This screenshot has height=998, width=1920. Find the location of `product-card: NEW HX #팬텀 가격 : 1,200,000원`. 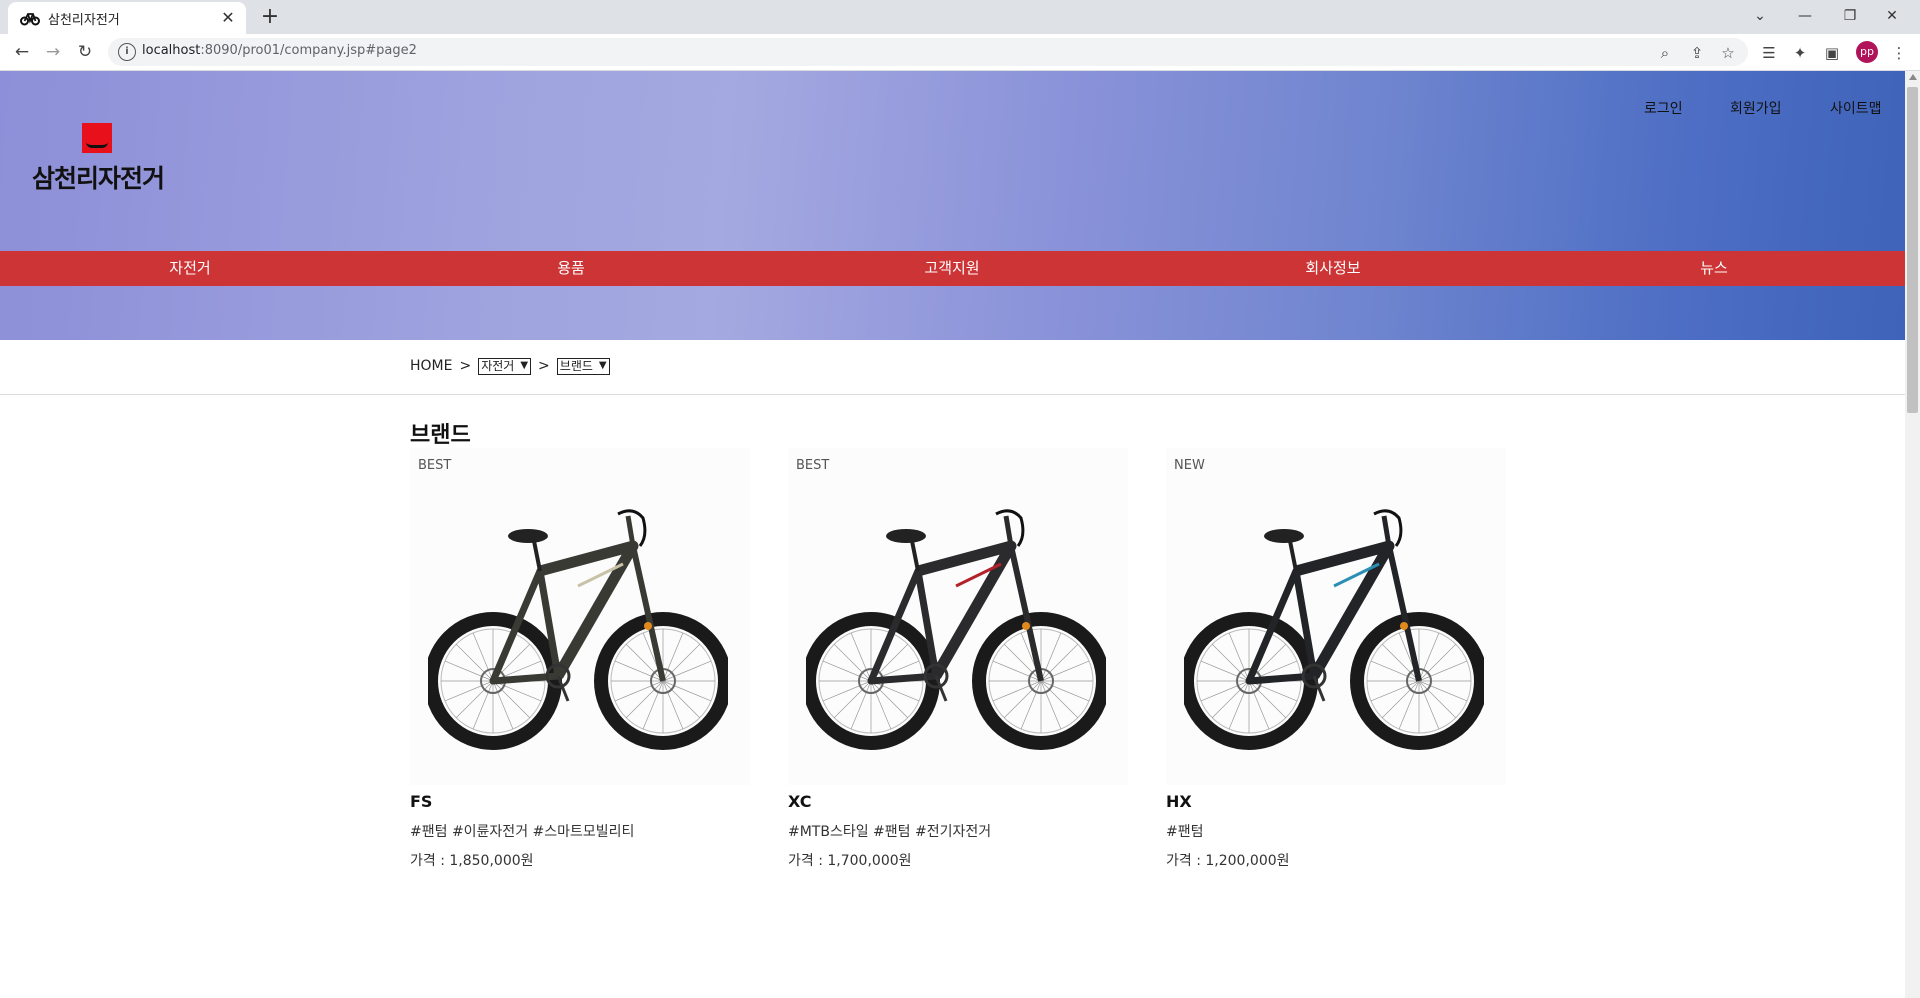

product-card: NEW HX #팬텀 가격 : 1,200,000원 is located at coordinates (1336, 658).